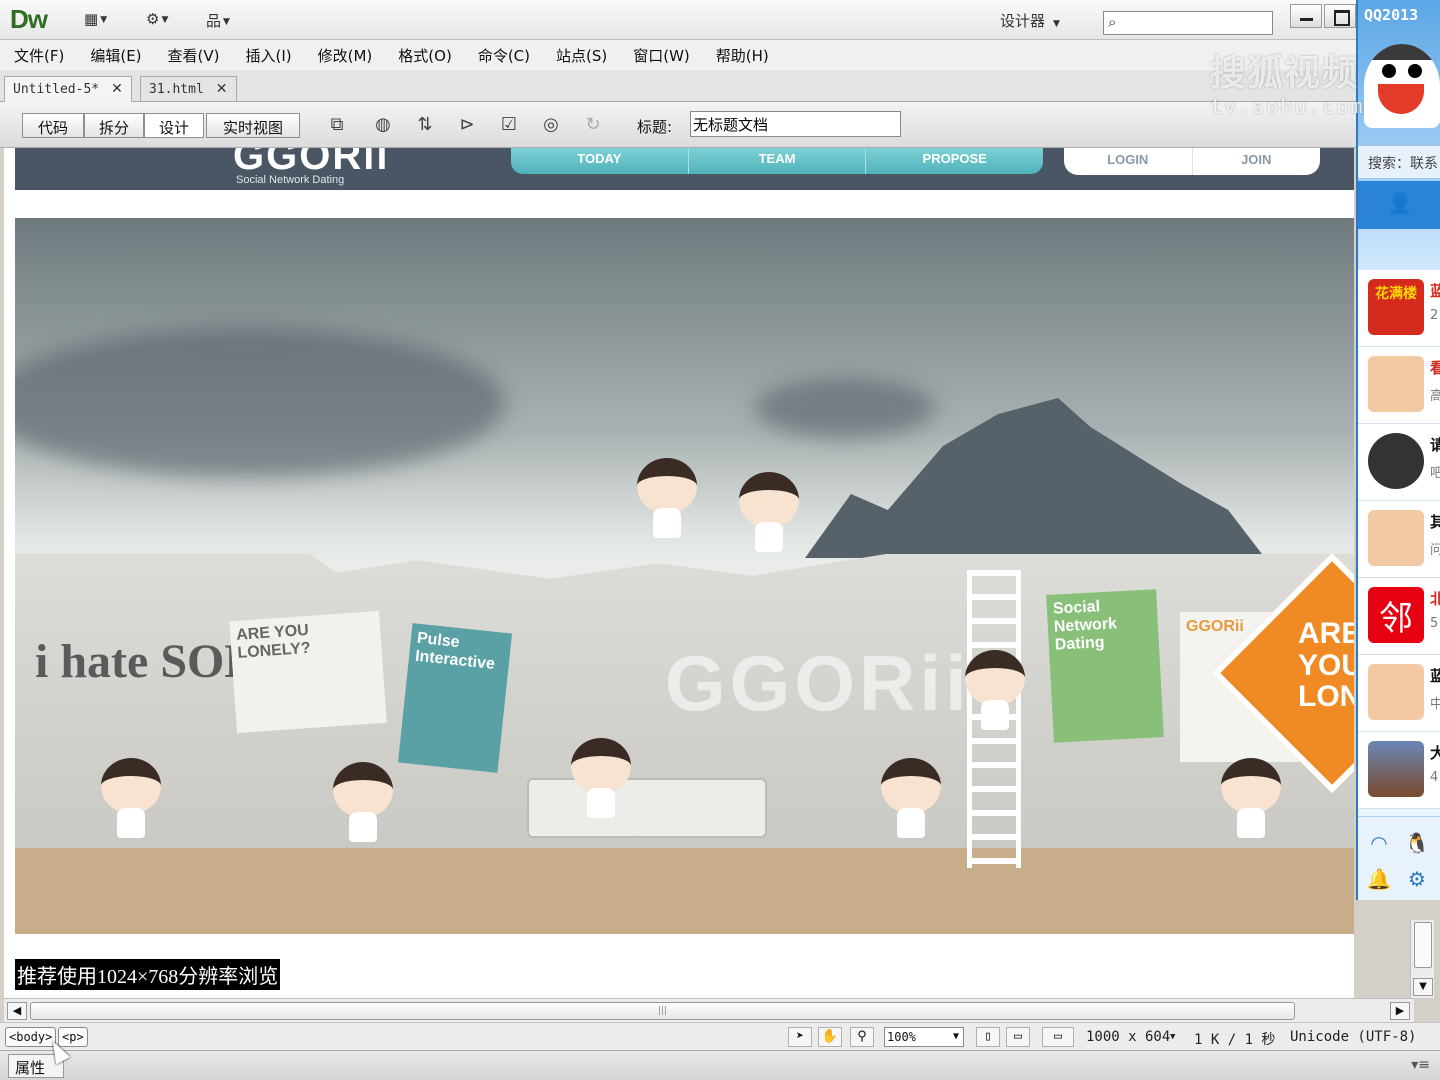 Image resolution: width=1440 pixels, height=1080 pixels. What do you see at coordinates (1326, 665) in the screenshot?
I see `sign-text: ARE YOU LONELY` at bounding box center [1326, 665].